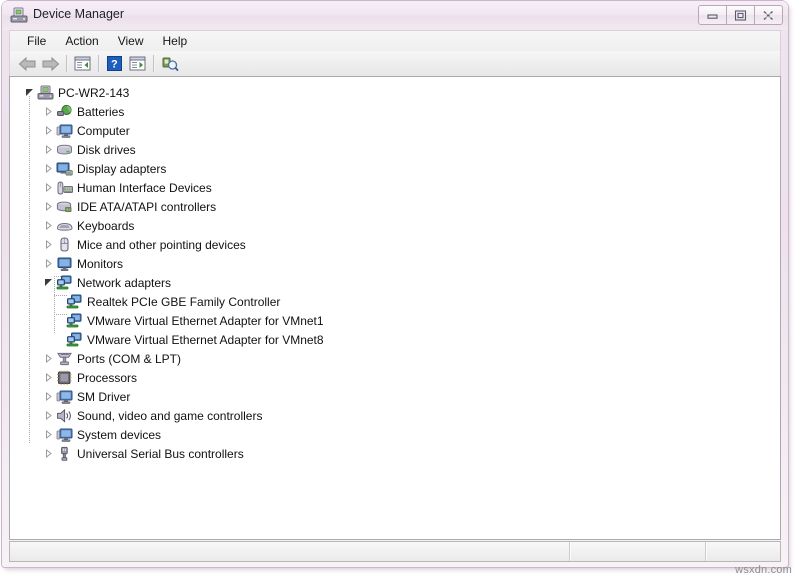  Describe the element at coordinates (103, 130) in the screenshot. I see `tree-node-label: Computer` at that location.